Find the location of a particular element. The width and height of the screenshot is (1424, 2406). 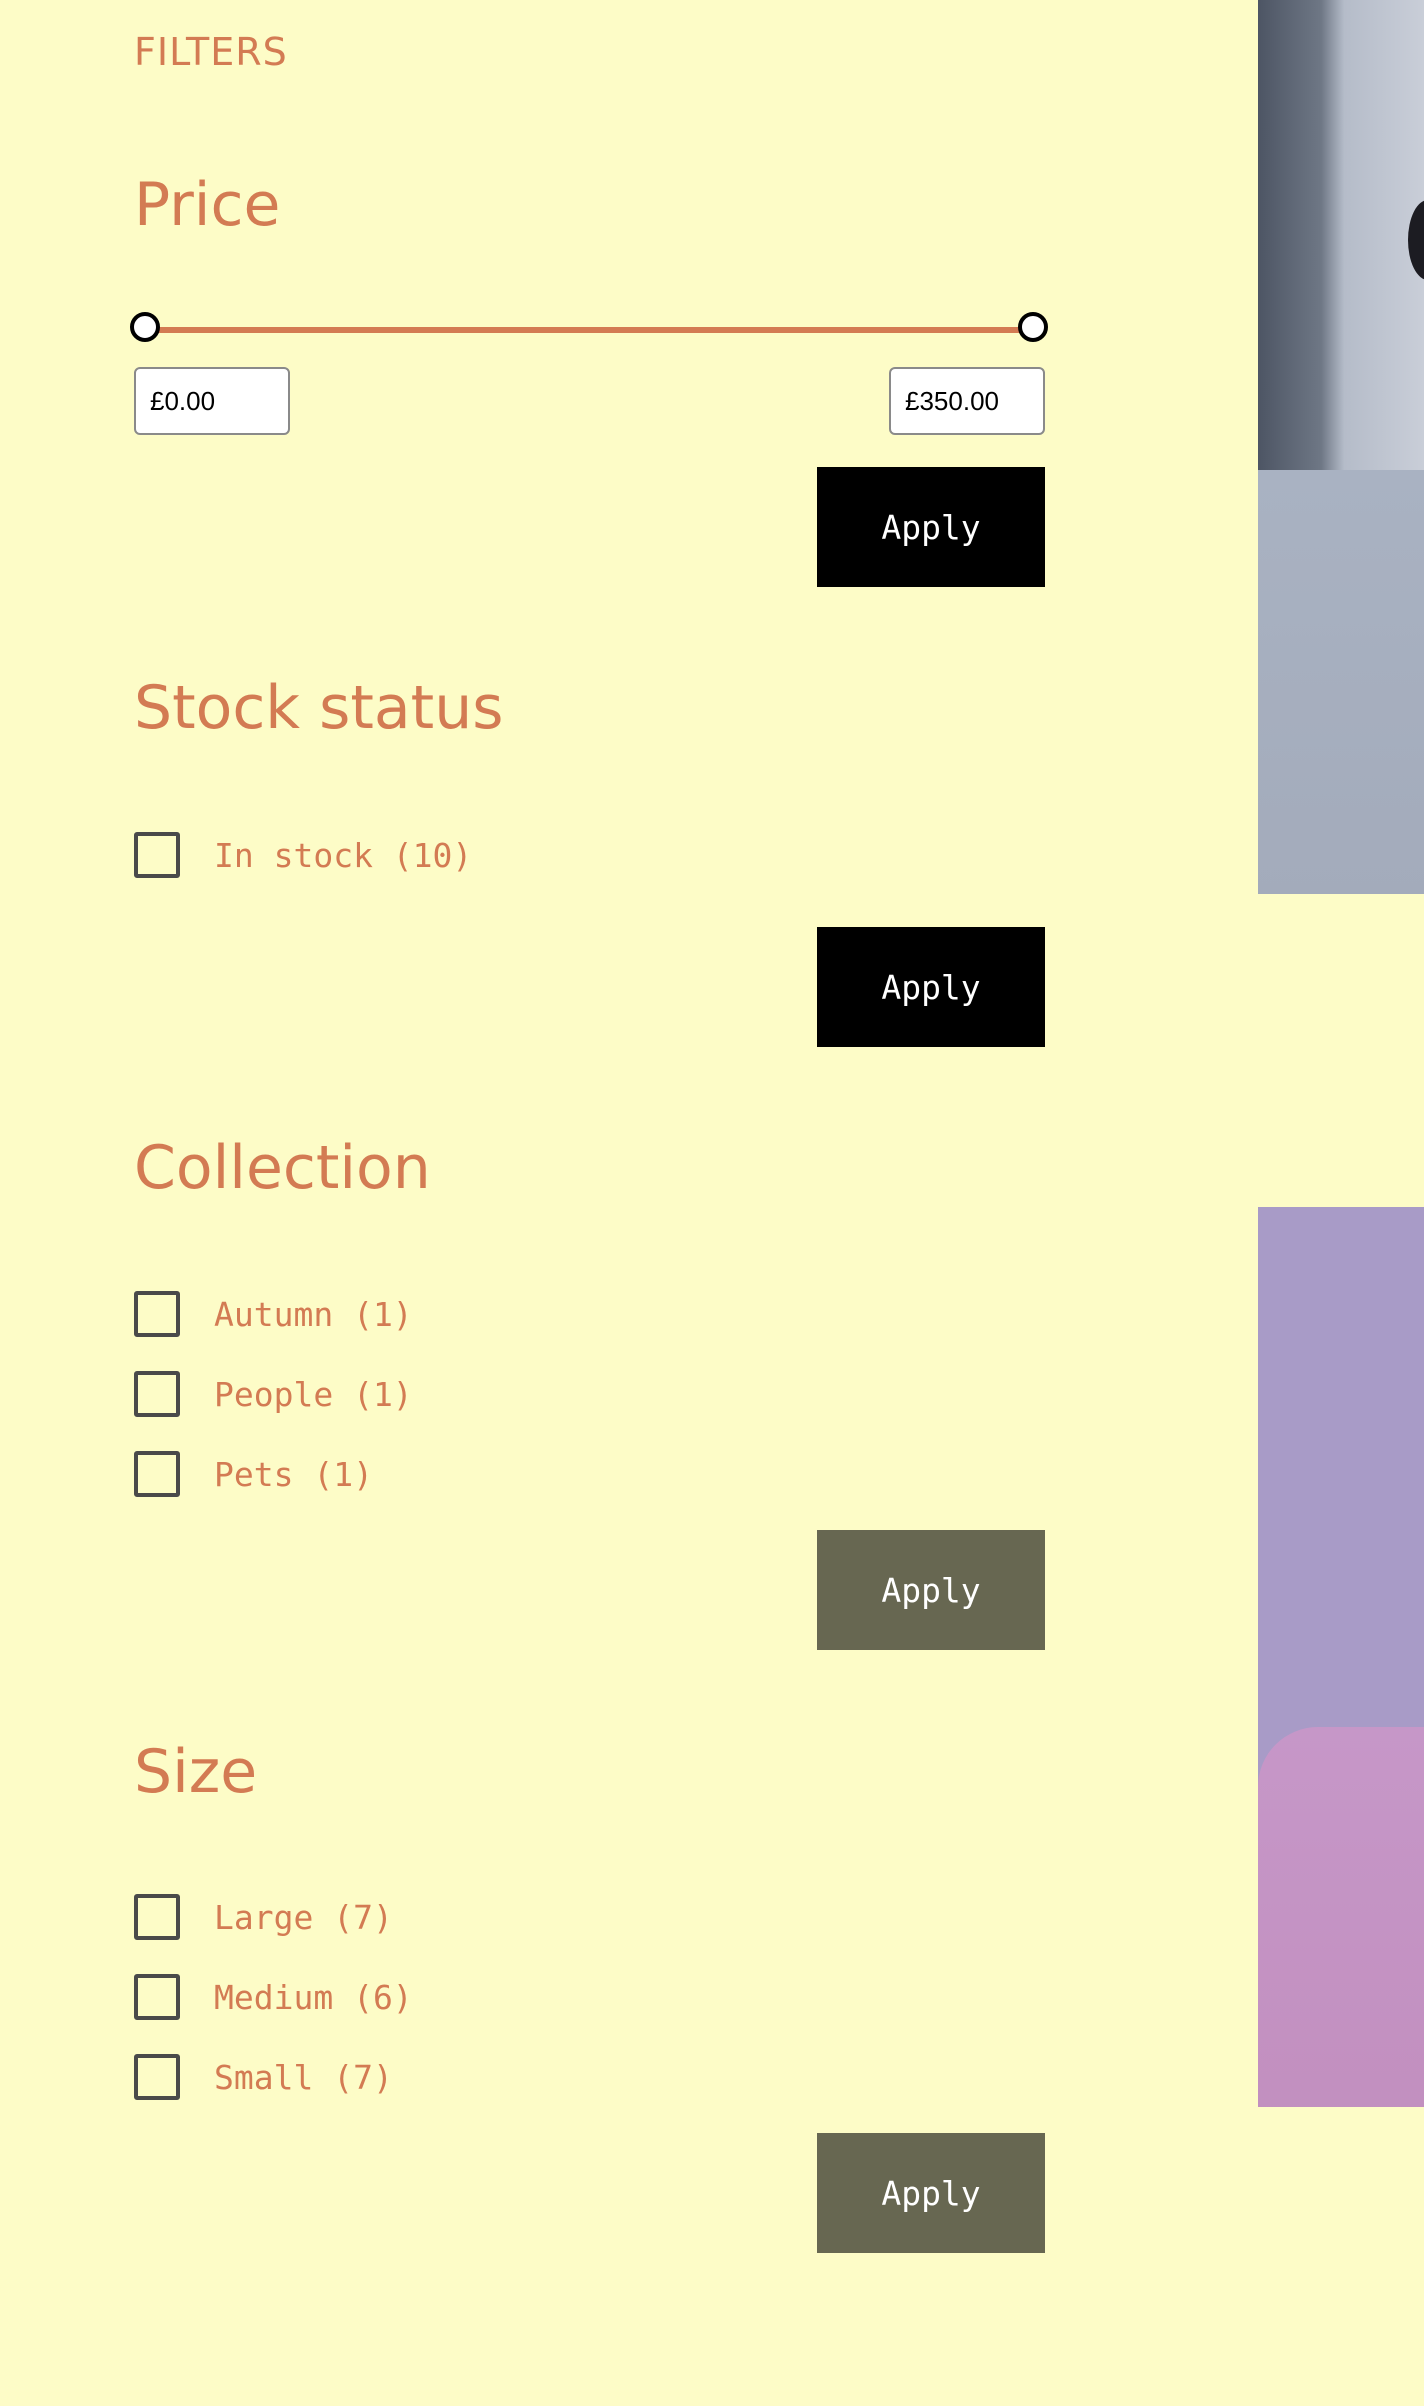

size-option-large: Large (7) is located at coordinates (263, 1917).